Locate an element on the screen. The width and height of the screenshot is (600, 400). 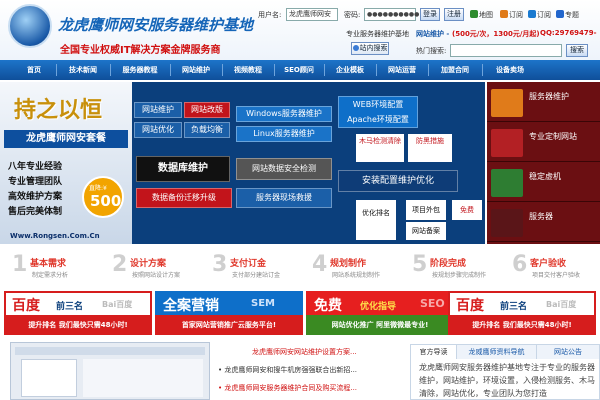
nav-home: 首页 is located at coordinates (34, 70).